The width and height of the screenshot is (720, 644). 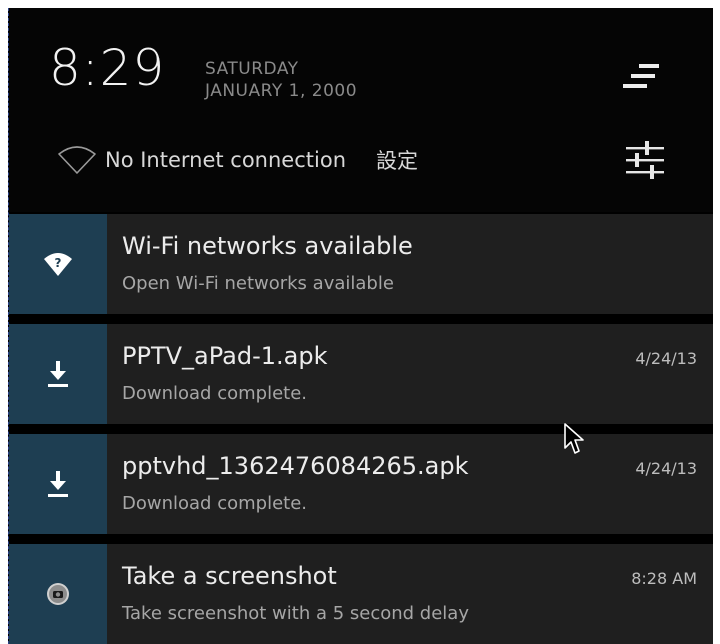 What do you see at coordinates (258, 283) in the screenshot?
I see `notification-subtitle: Open Wi-Fi networks available` at bounding box center [258, 283].